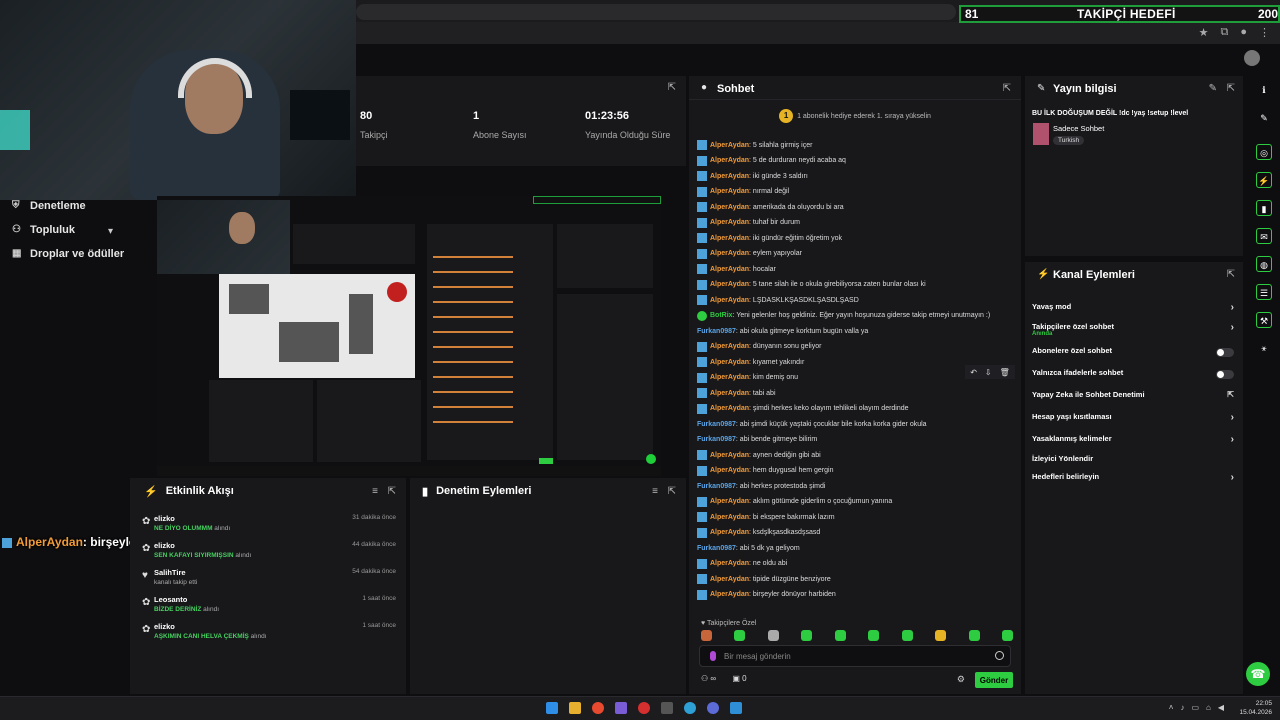 Image resolution: width=1280 pixels, height=720 pixels. Describe the element at coordinates (1195, 707) in the screenshot. I see `monitor-icon: ▭` at that location.